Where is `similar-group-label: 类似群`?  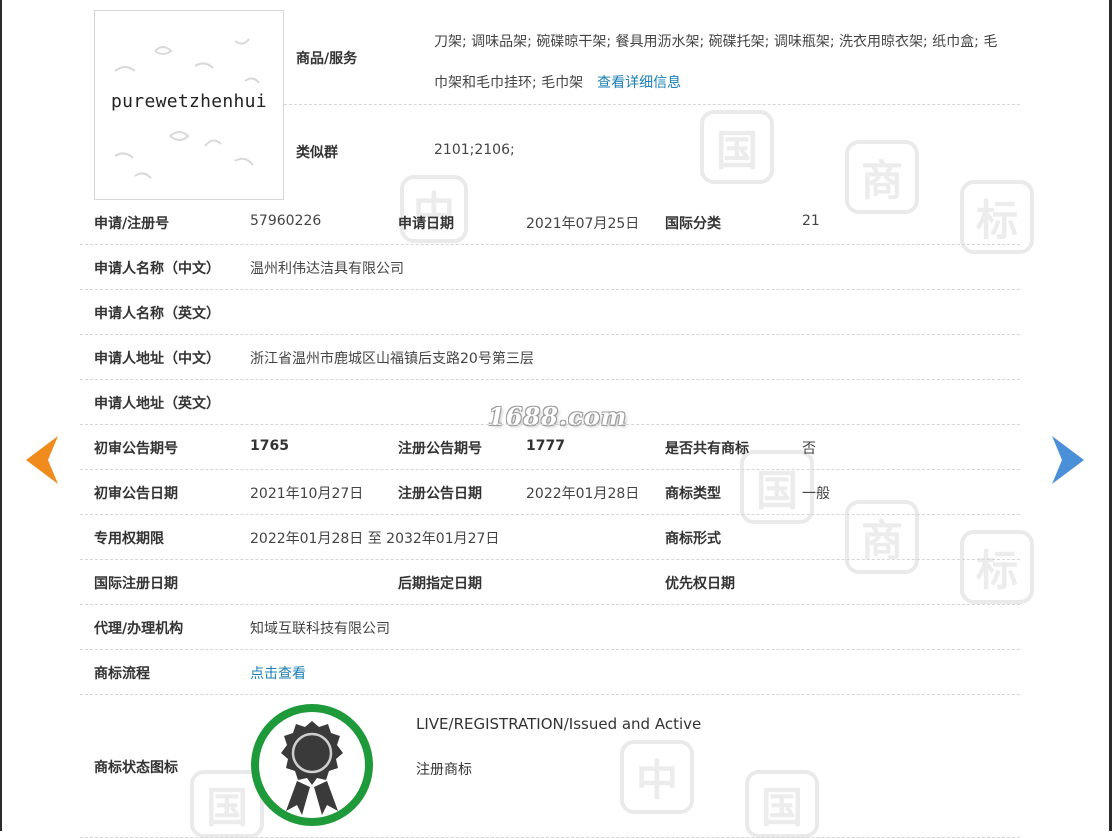 similar-group-label: 类似群 is located at coordinates (317, 153).